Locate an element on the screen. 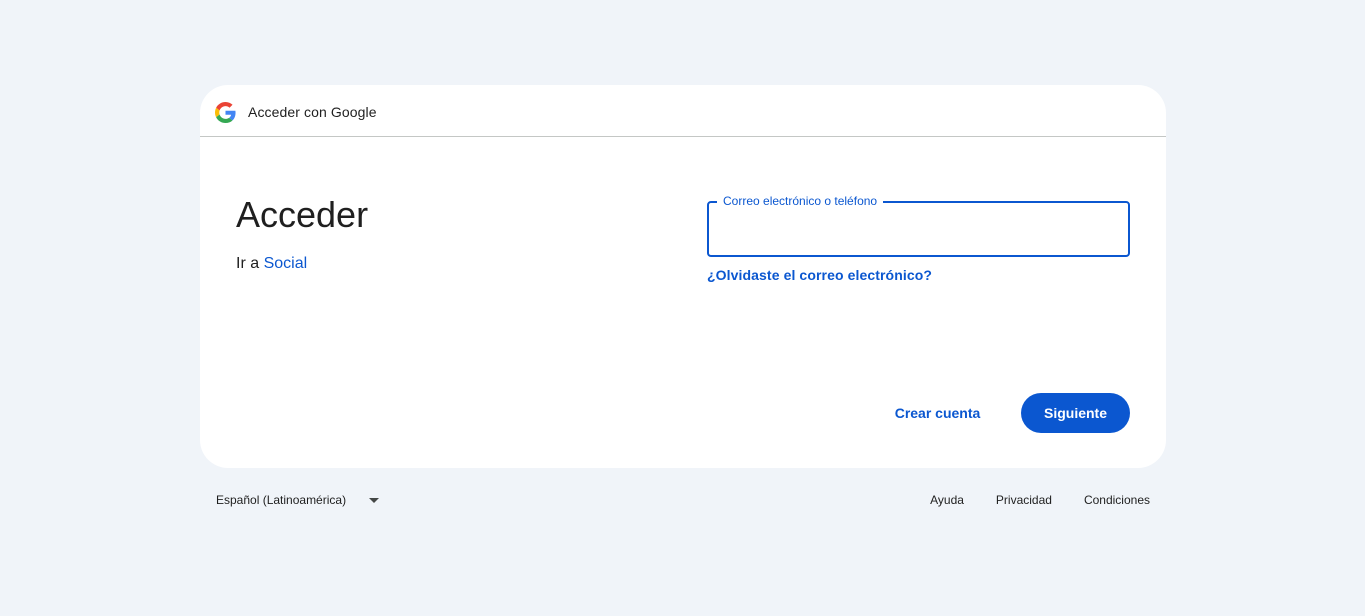 Image resolution: width=1365 pixels, height=616 pixels. create-account-button: Crear cuenta is located at coordinates (937, 413).